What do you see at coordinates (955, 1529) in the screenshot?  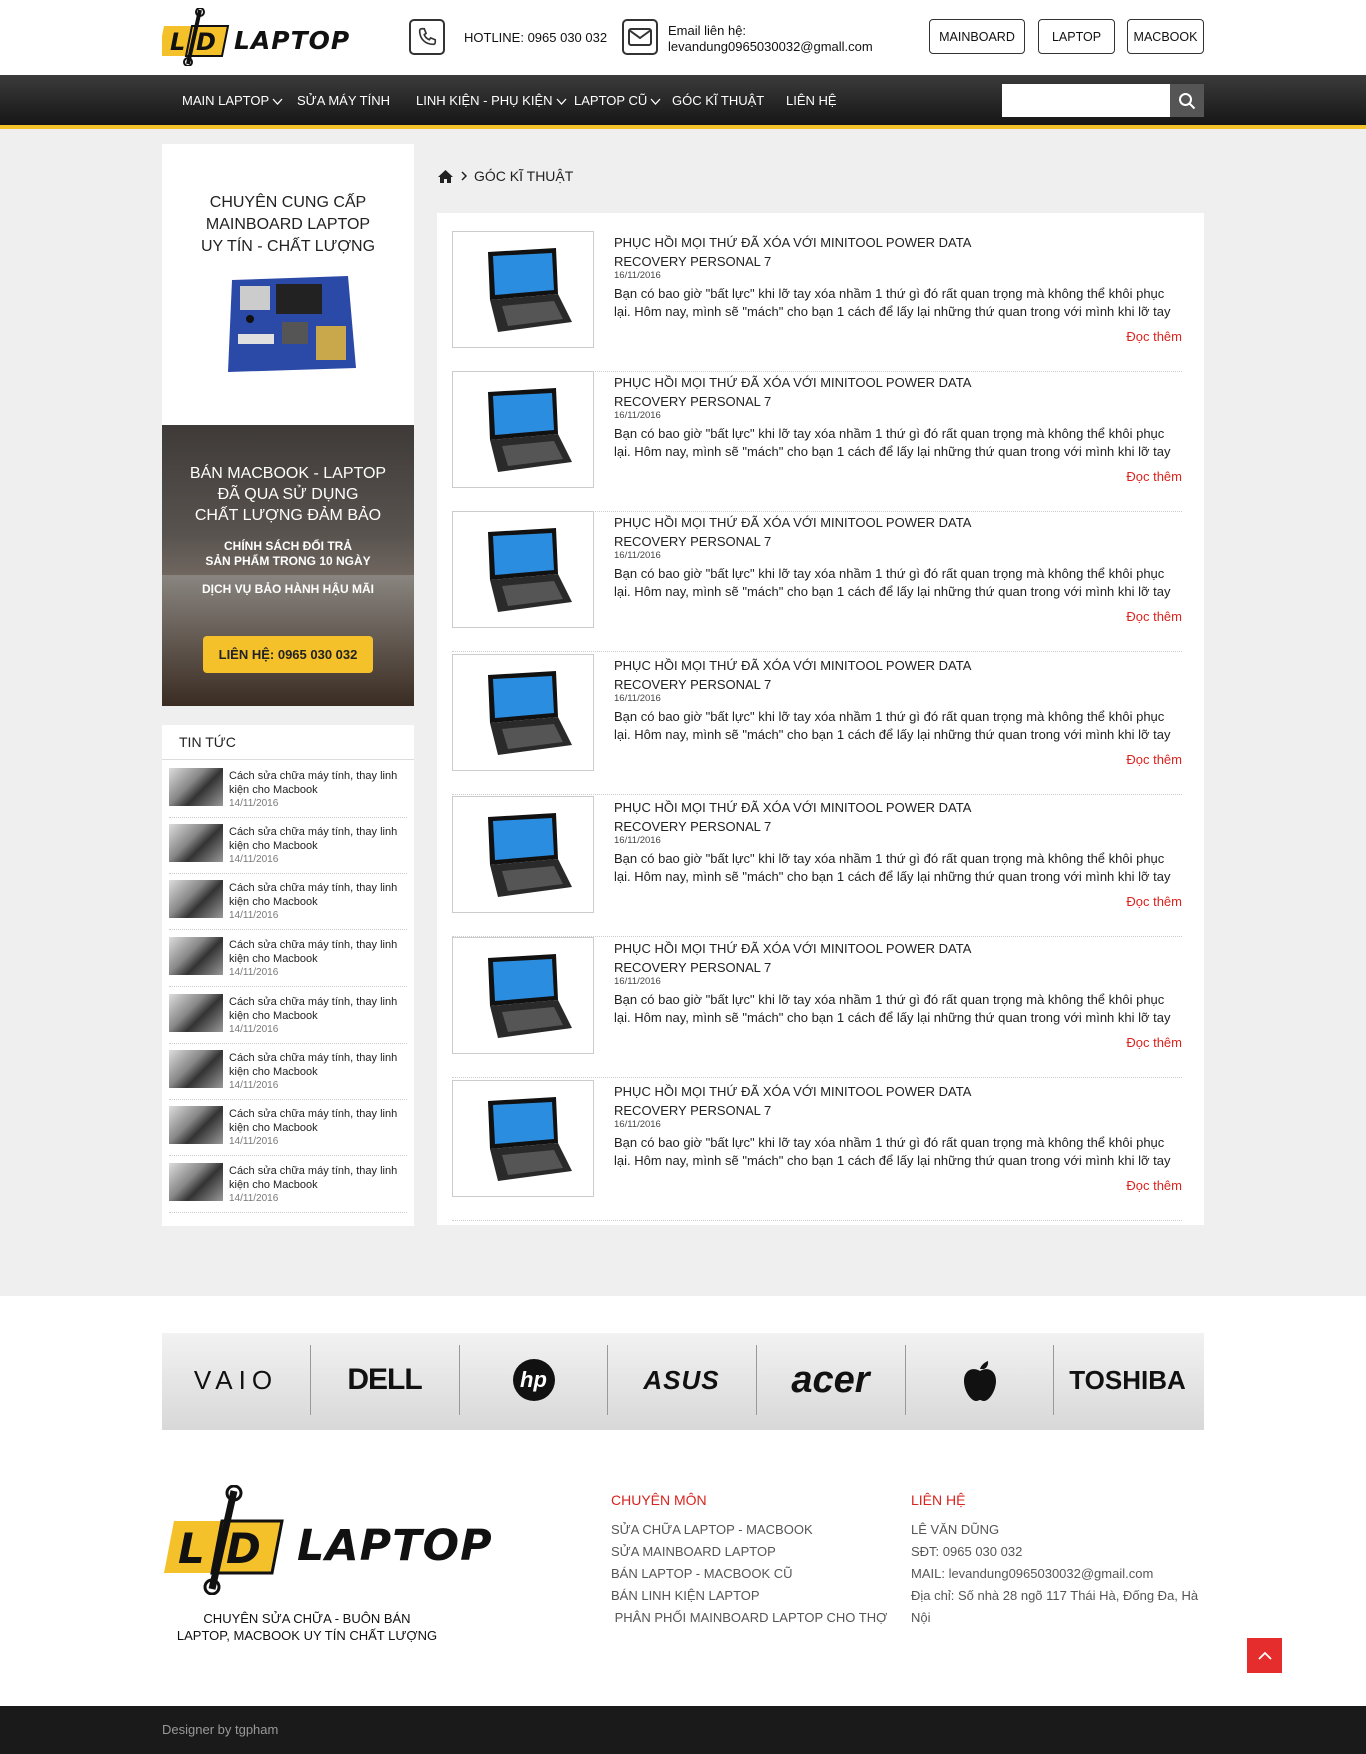 I see `contact-name: LÊ VĂN DŨNG` at bounding box center [955, 1529].